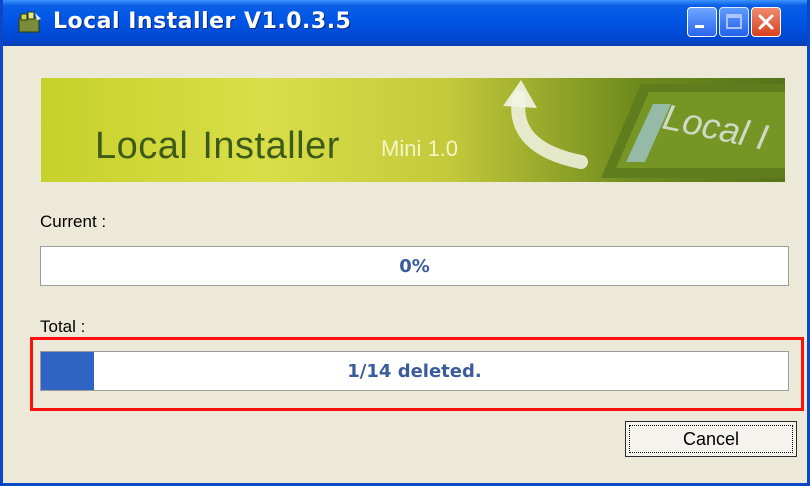  What do you see at coordinates (30, 22) in the screenshot?
I see `installer-app-icon` at bounding box center [30, 22].